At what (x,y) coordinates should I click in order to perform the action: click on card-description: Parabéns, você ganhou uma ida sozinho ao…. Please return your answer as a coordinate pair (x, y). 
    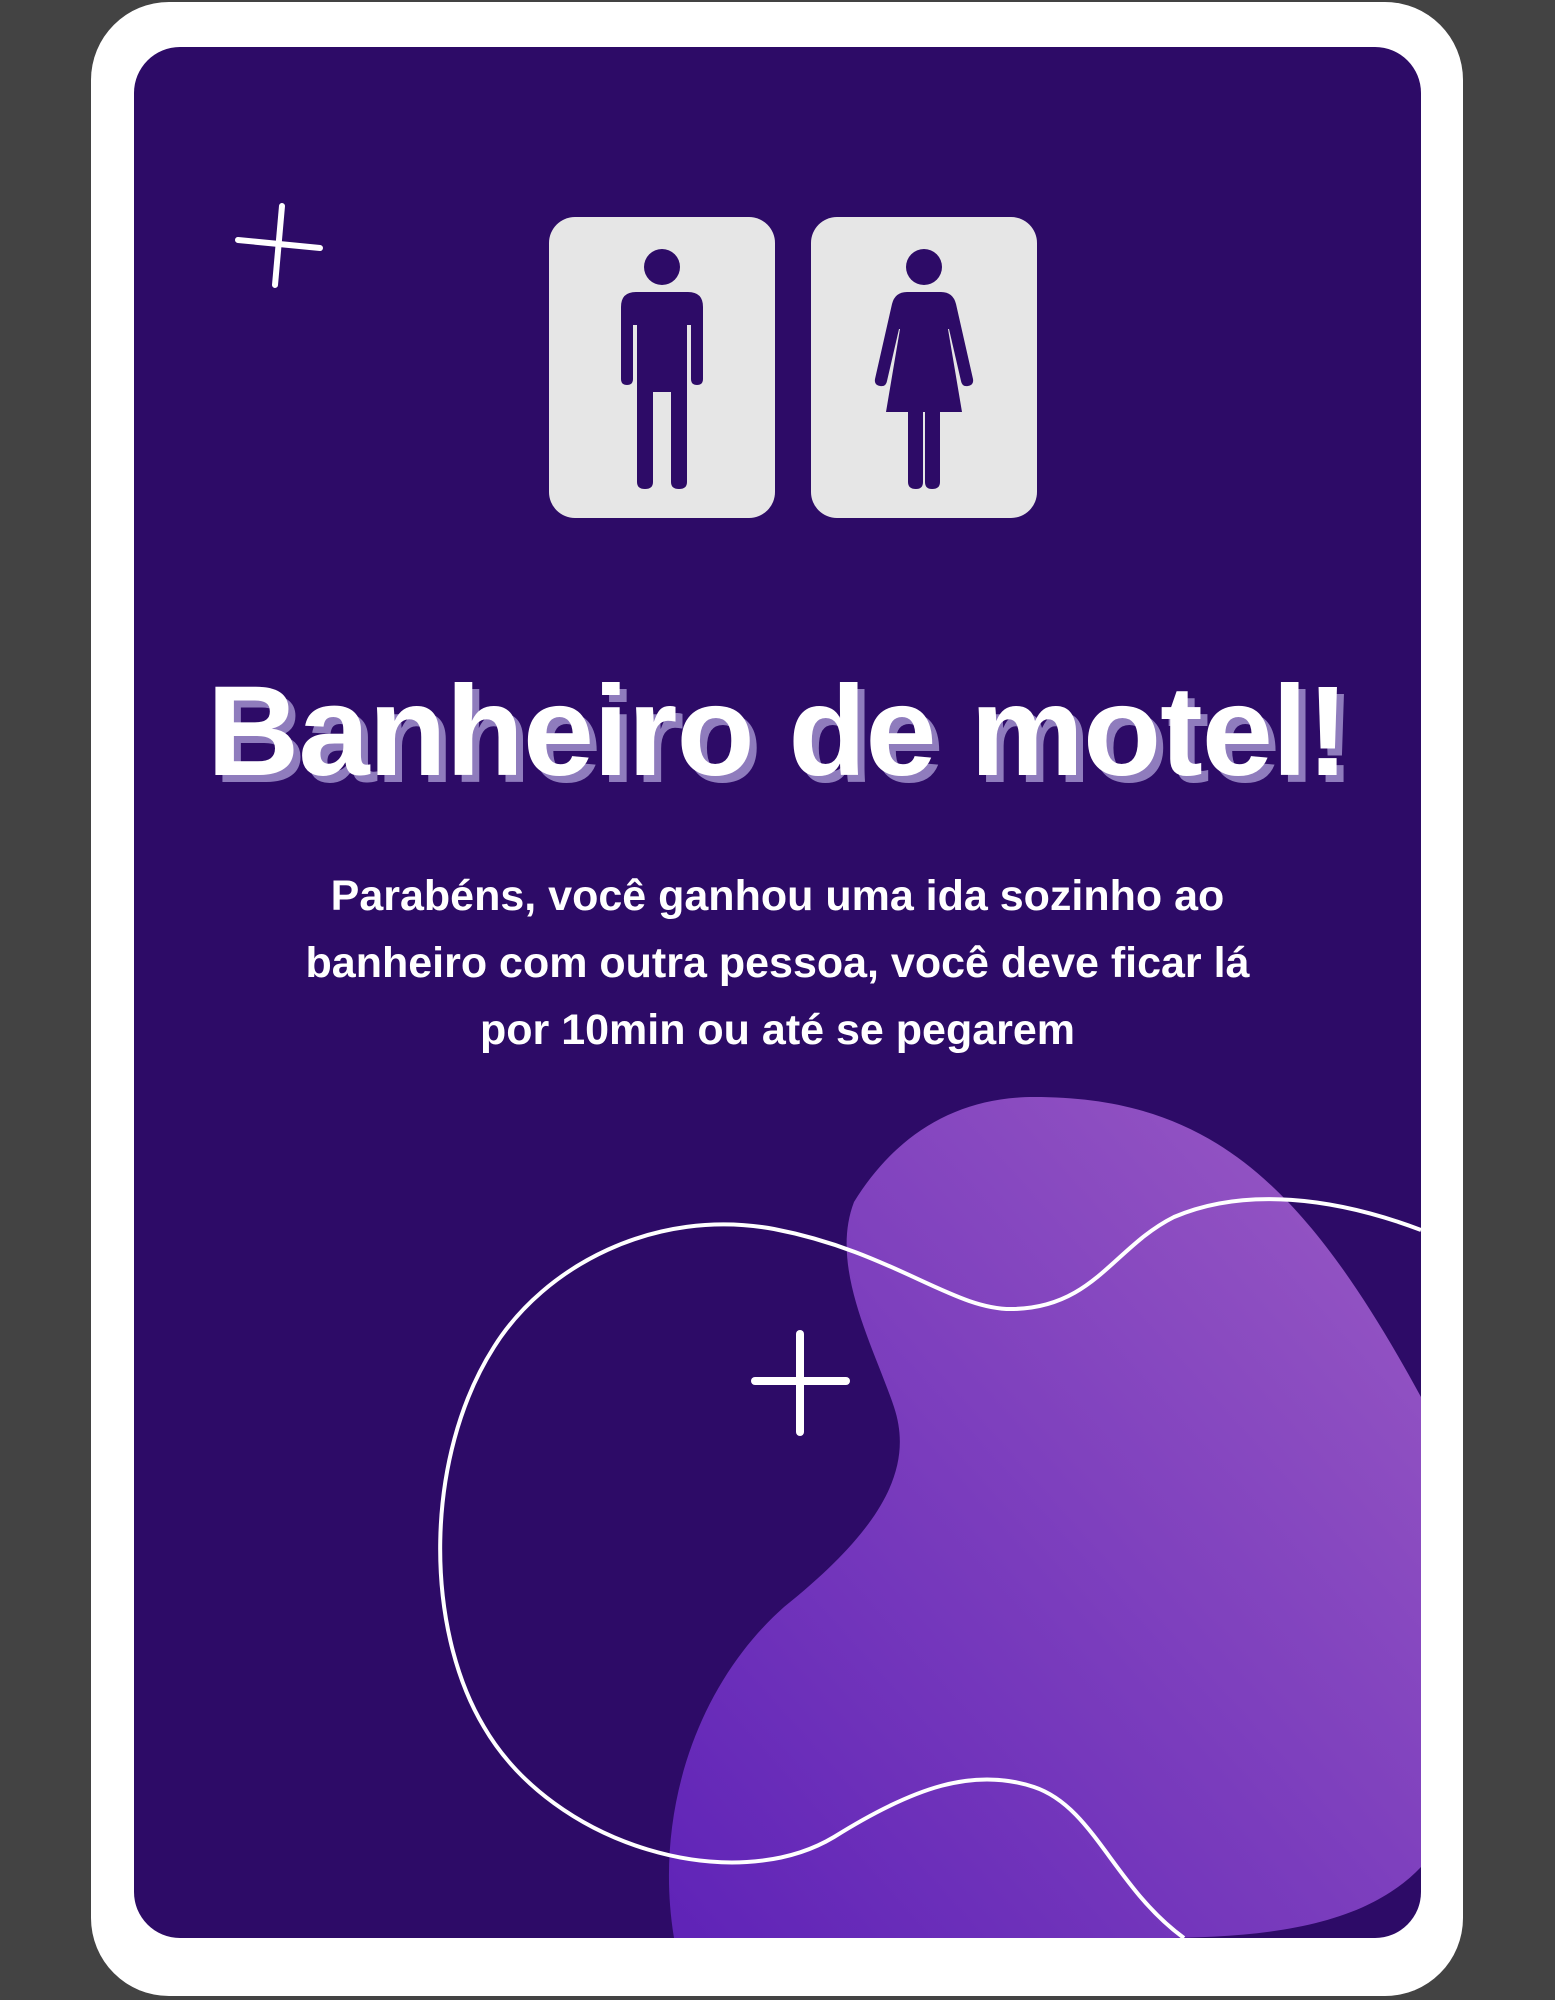
    Looking at the image, I should click on (777, 963).